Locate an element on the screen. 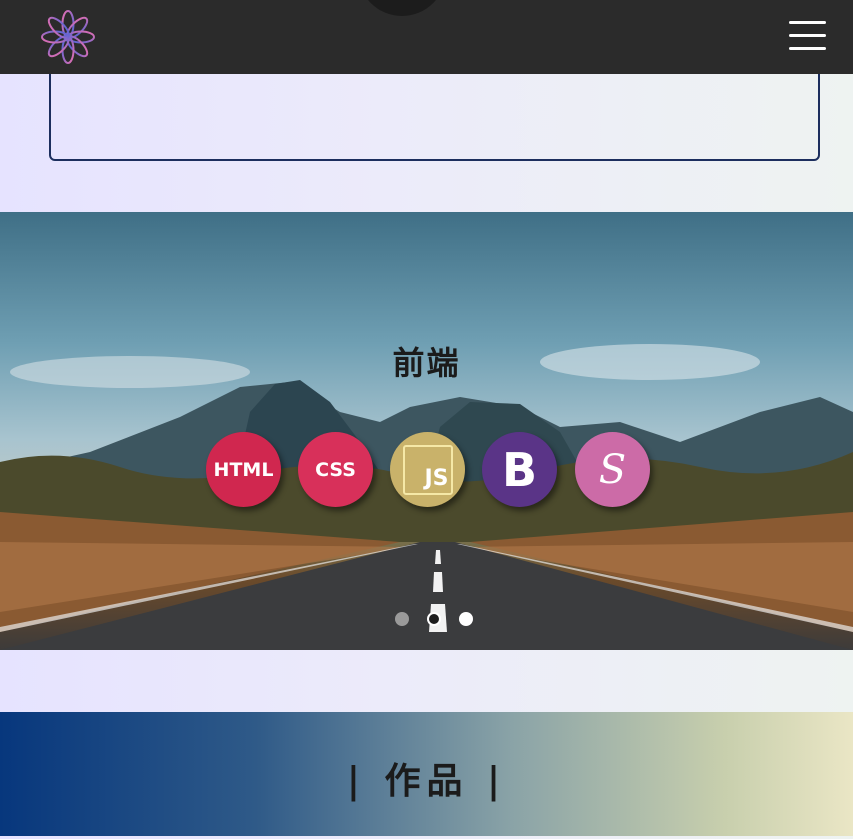  works-section-title: | 作品 | is located at coordinates (426, 781).